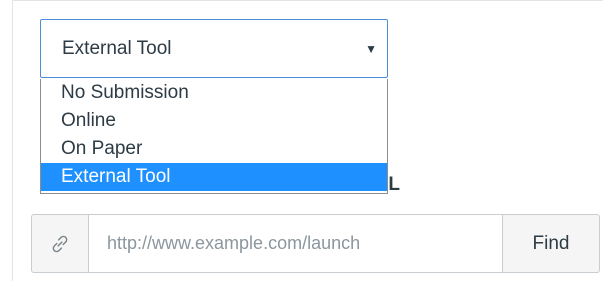 The image size is (603, 281). Describe the element at coordinates (214, 93) in the screenshot. I see `dropdown-option-no-submission: No Submission` at that location.